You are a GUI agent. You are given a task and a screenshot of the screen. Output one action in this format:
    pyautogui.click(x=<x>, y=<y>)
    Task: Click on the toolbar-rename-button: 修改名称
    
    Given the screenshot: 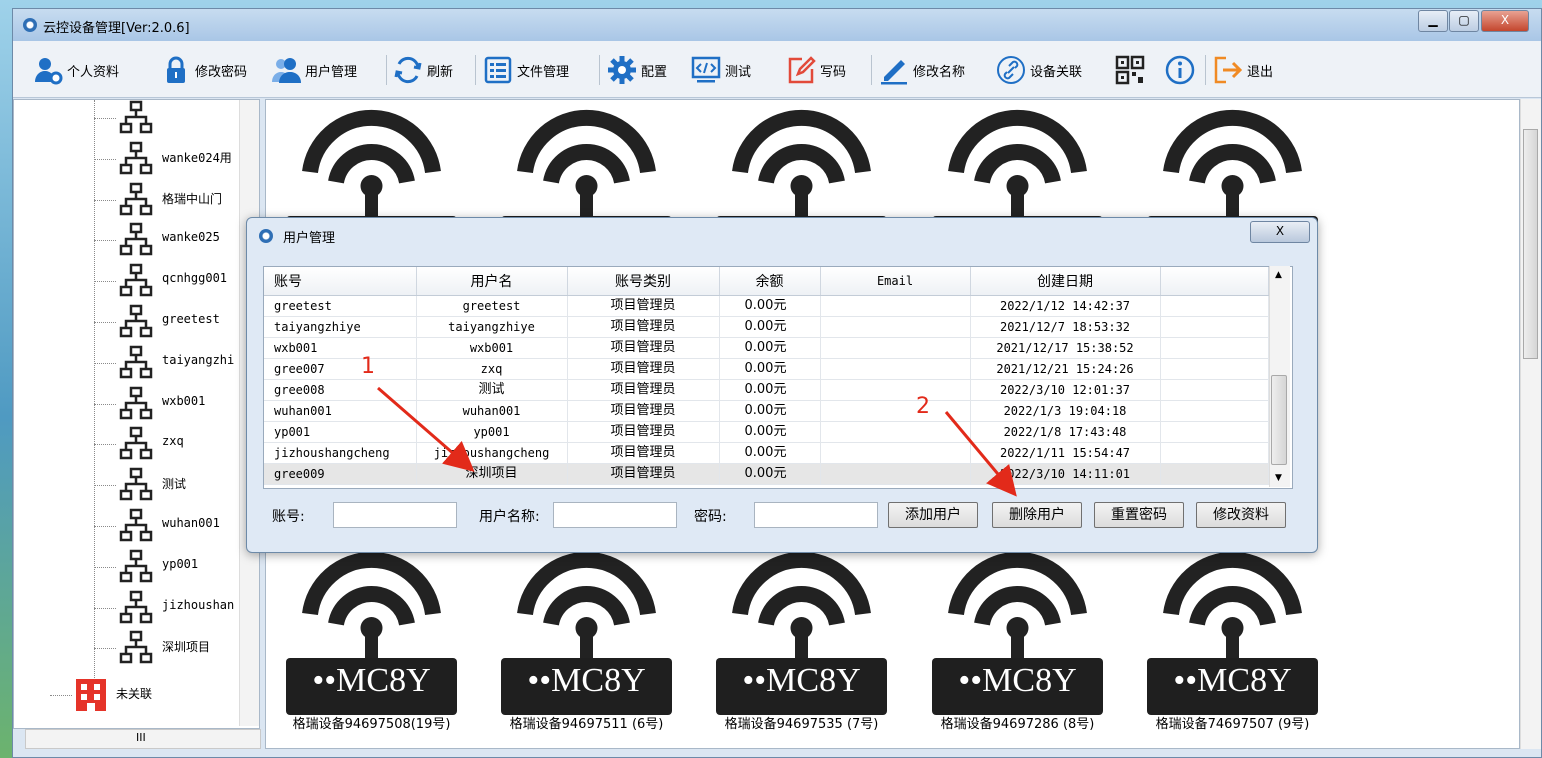 What is the action you would take?
    pyautogui.click(x=922, y=70)
    